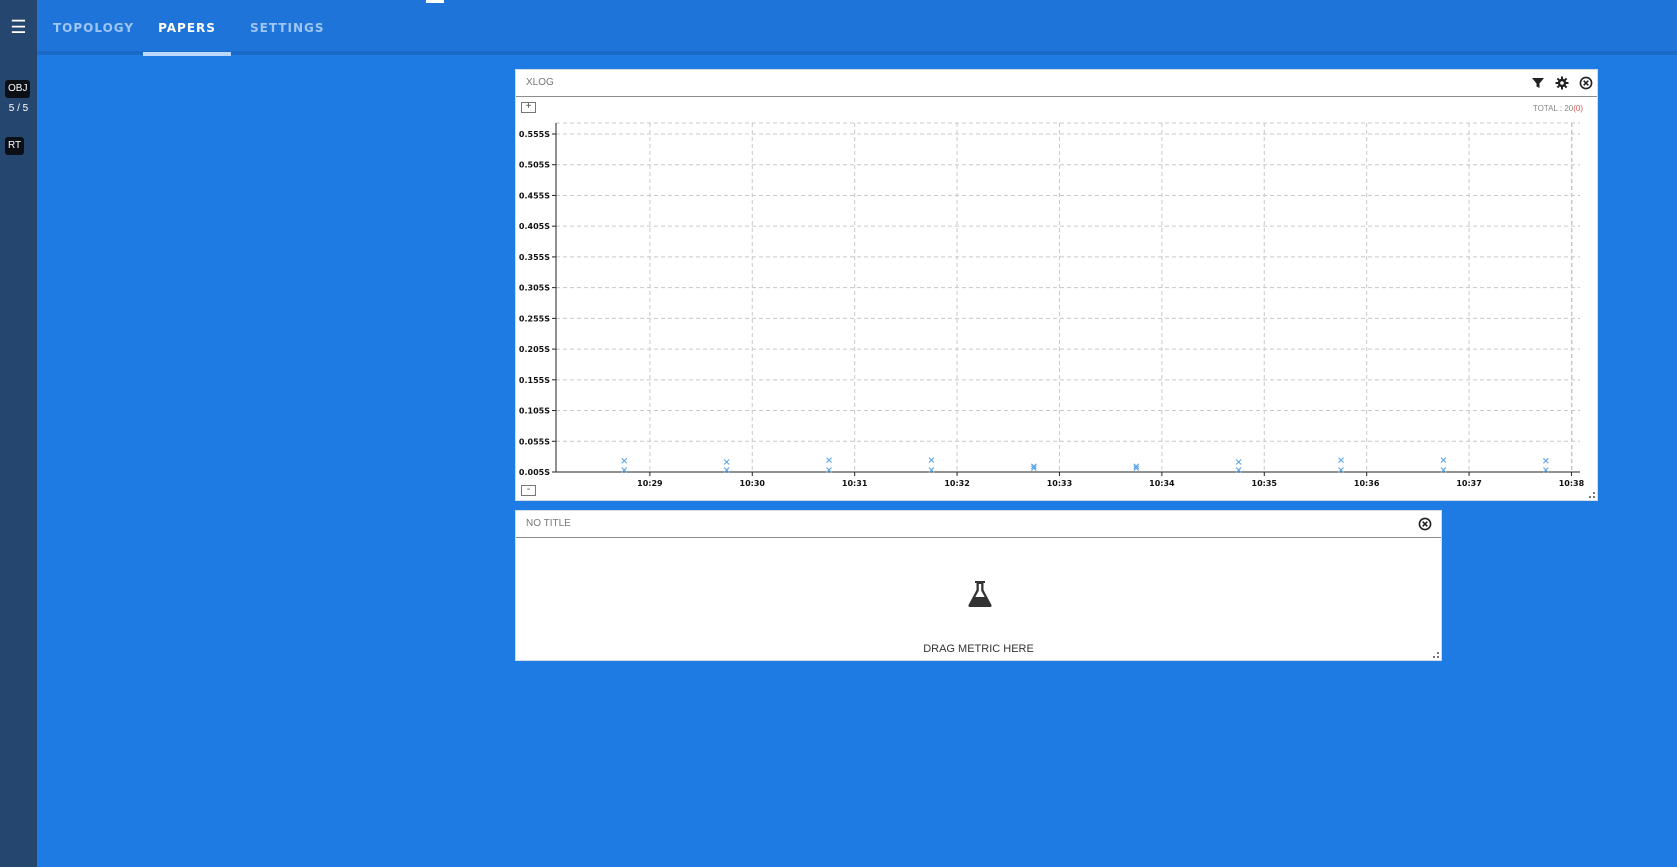  I want to click on top-nav: TOPOLOGY PAPERS SETTINGS, so click(857, 28).